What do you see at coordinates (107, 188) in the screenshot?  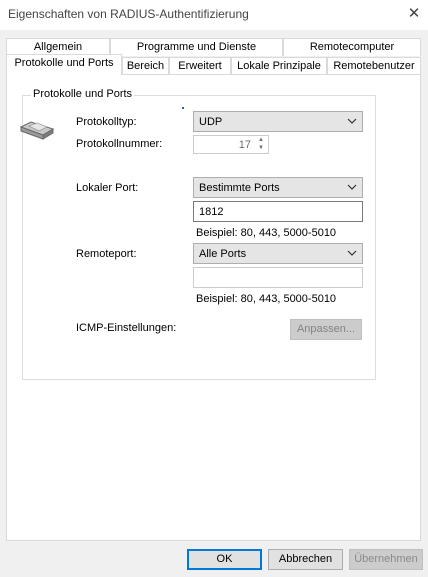 I see `local-port-label: Lokaler Port:` at bounding box center [107, 188].